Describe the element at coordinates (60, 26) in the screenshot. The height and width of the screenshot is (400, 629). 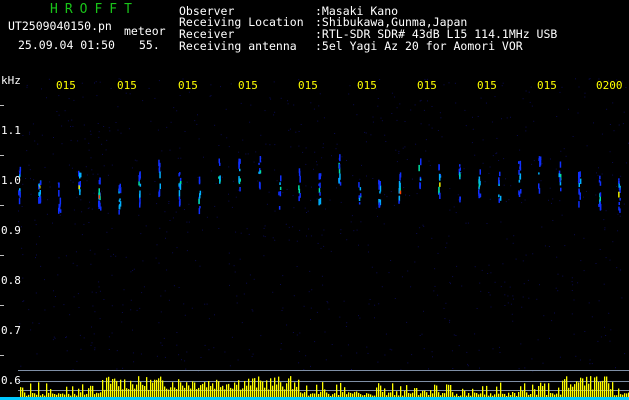
I see `filename-label: UT2509040150.pn` at that location.